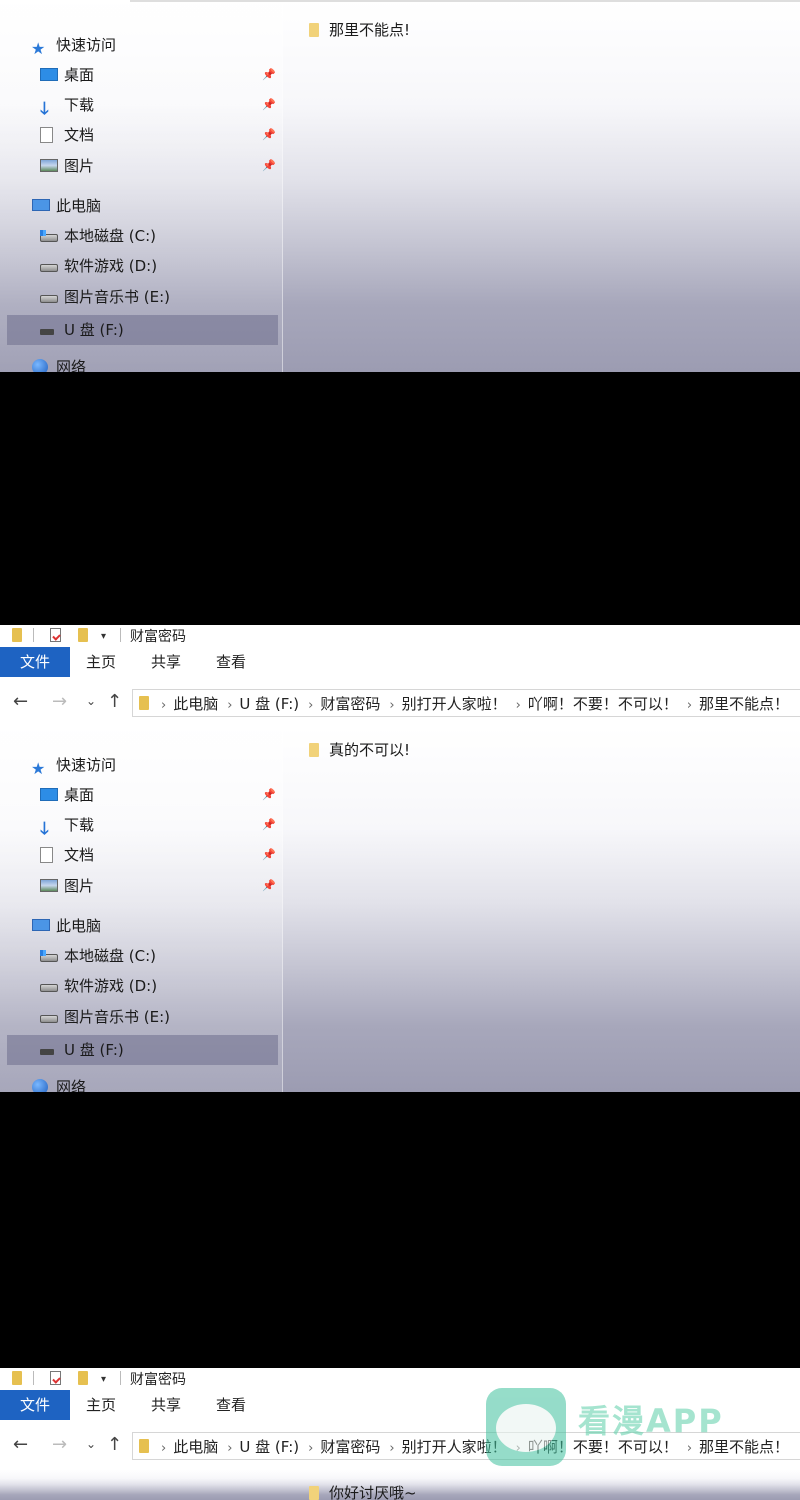 This screenshot has width=800, height=1500. What do you see at coordinates (651, 1421) in the screenshot?
I see `watermark-text: 看漫APP` at bounding box center [651, 1421].